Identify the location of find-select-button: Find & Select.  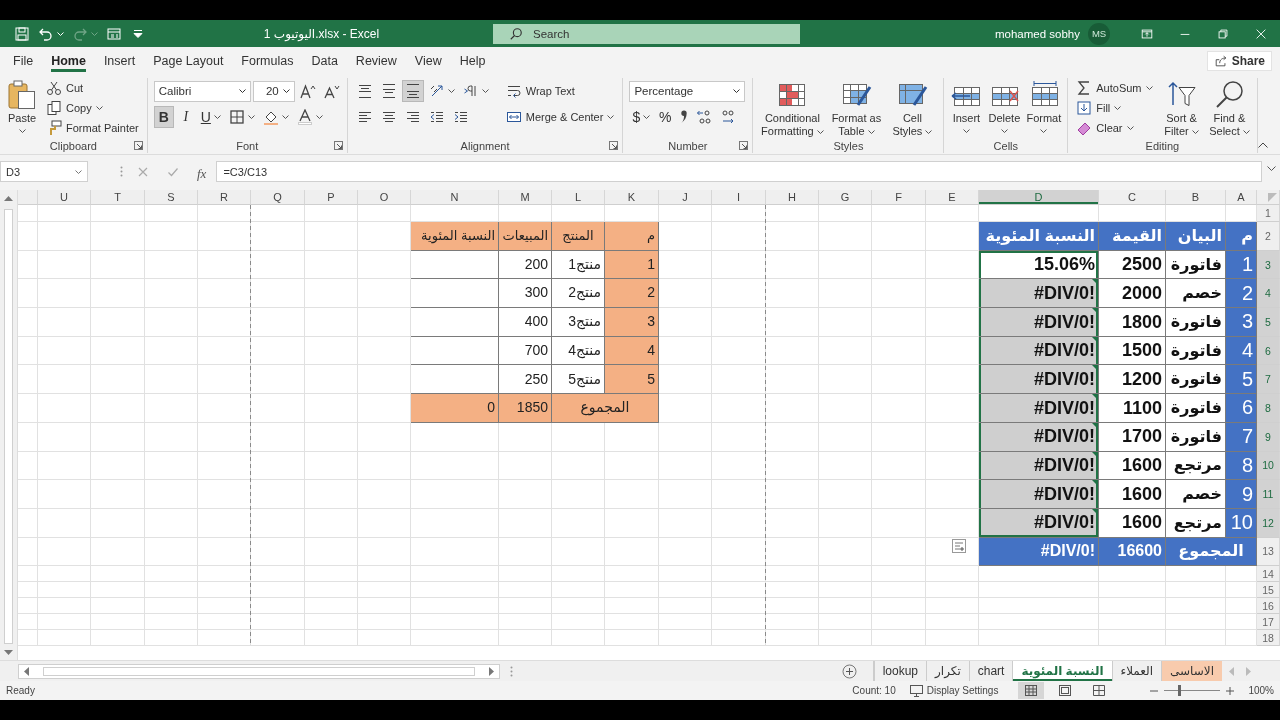
(1229, 108).